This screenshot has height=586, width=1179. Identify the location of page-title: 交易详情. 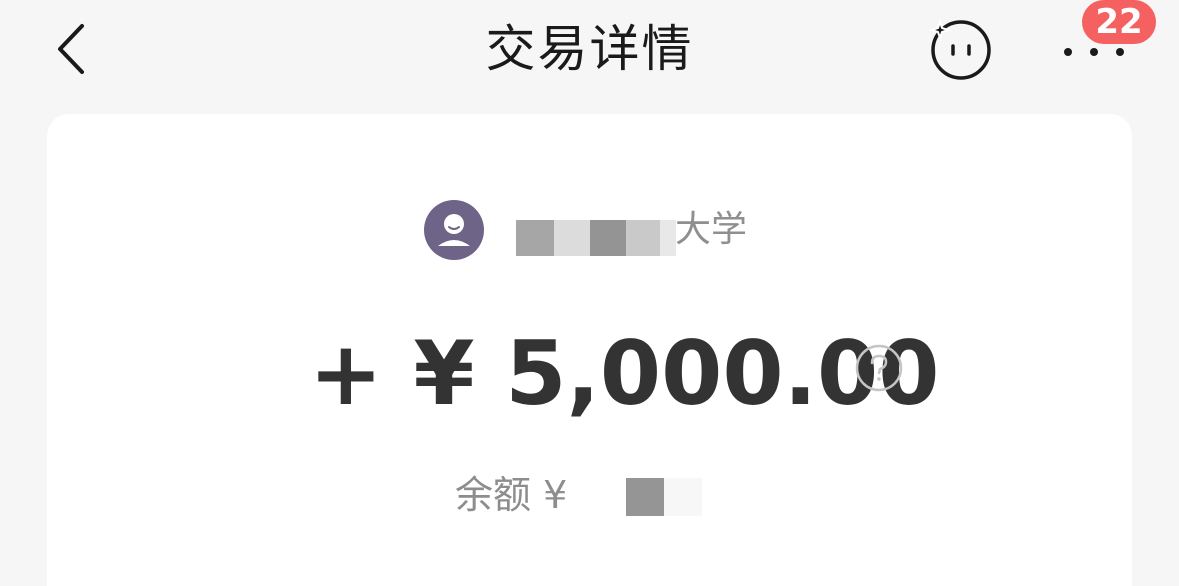
(589, 49).